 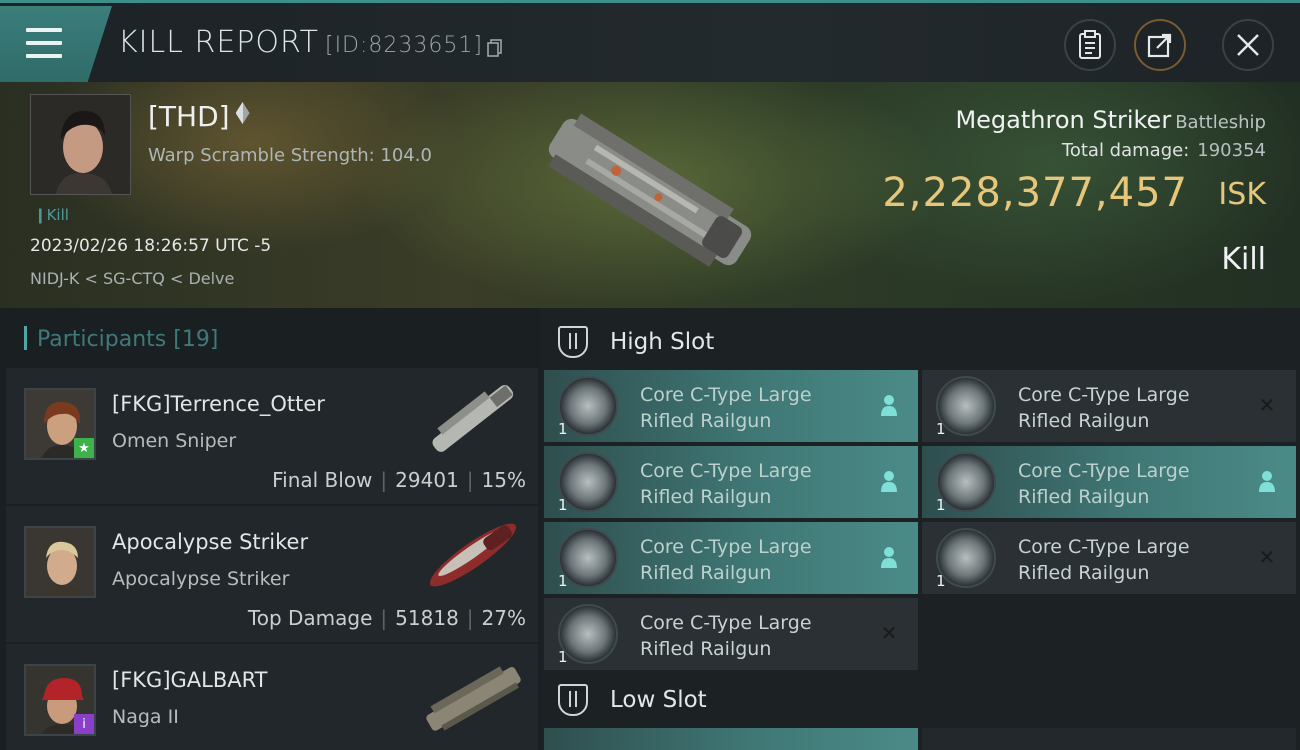 I want to click on victim-corp: [THD], so click(x=199, y=116).